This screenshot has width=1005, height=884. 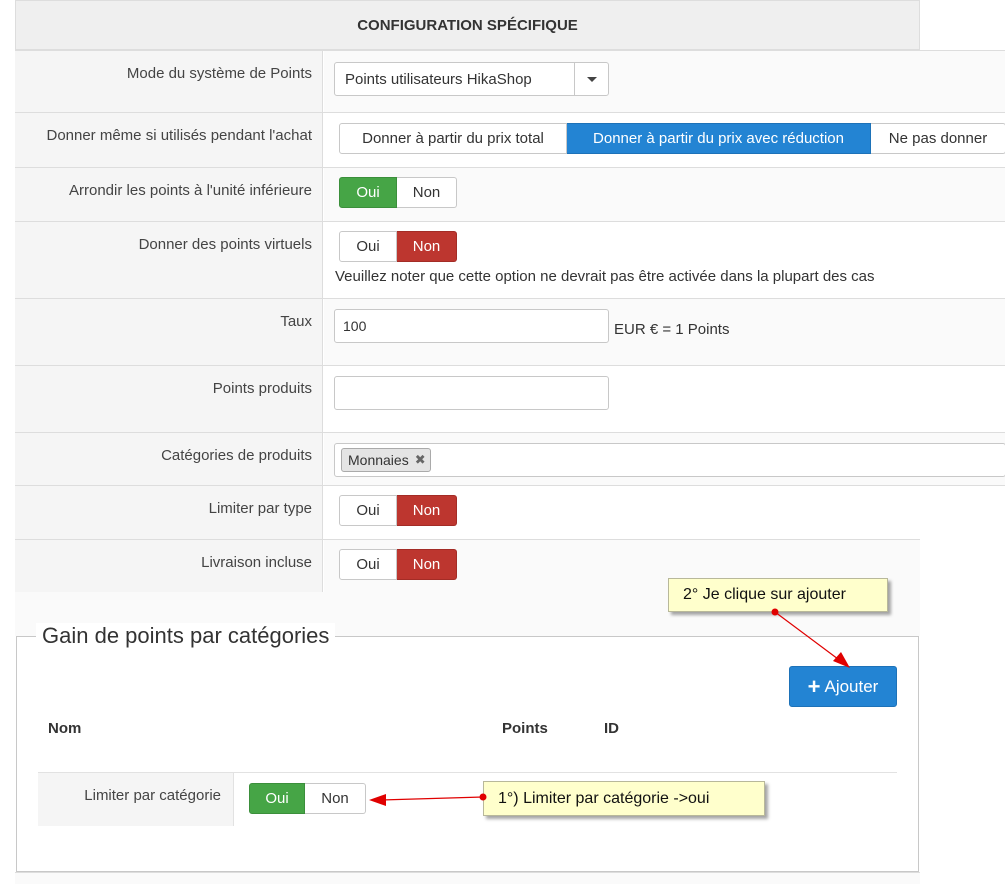 I want to click on arrow-step2, so click(x=810, y=638).